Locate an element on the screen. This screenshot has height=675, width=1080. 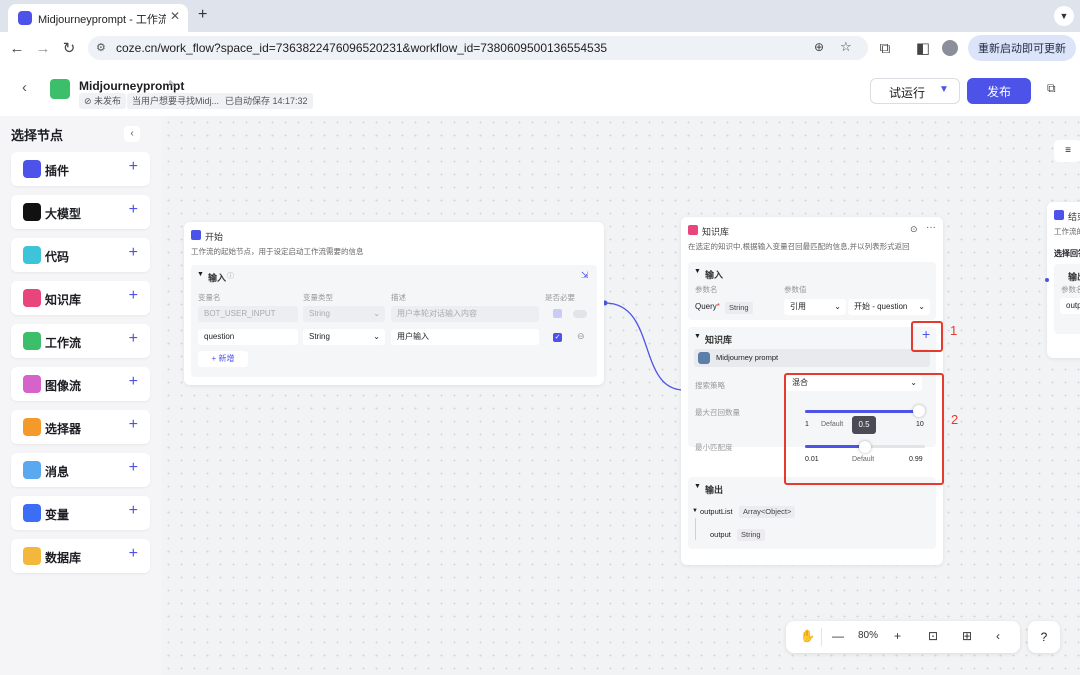
ref-value-select: 开始 - question ⌄ is located at coordinates (889, 307).